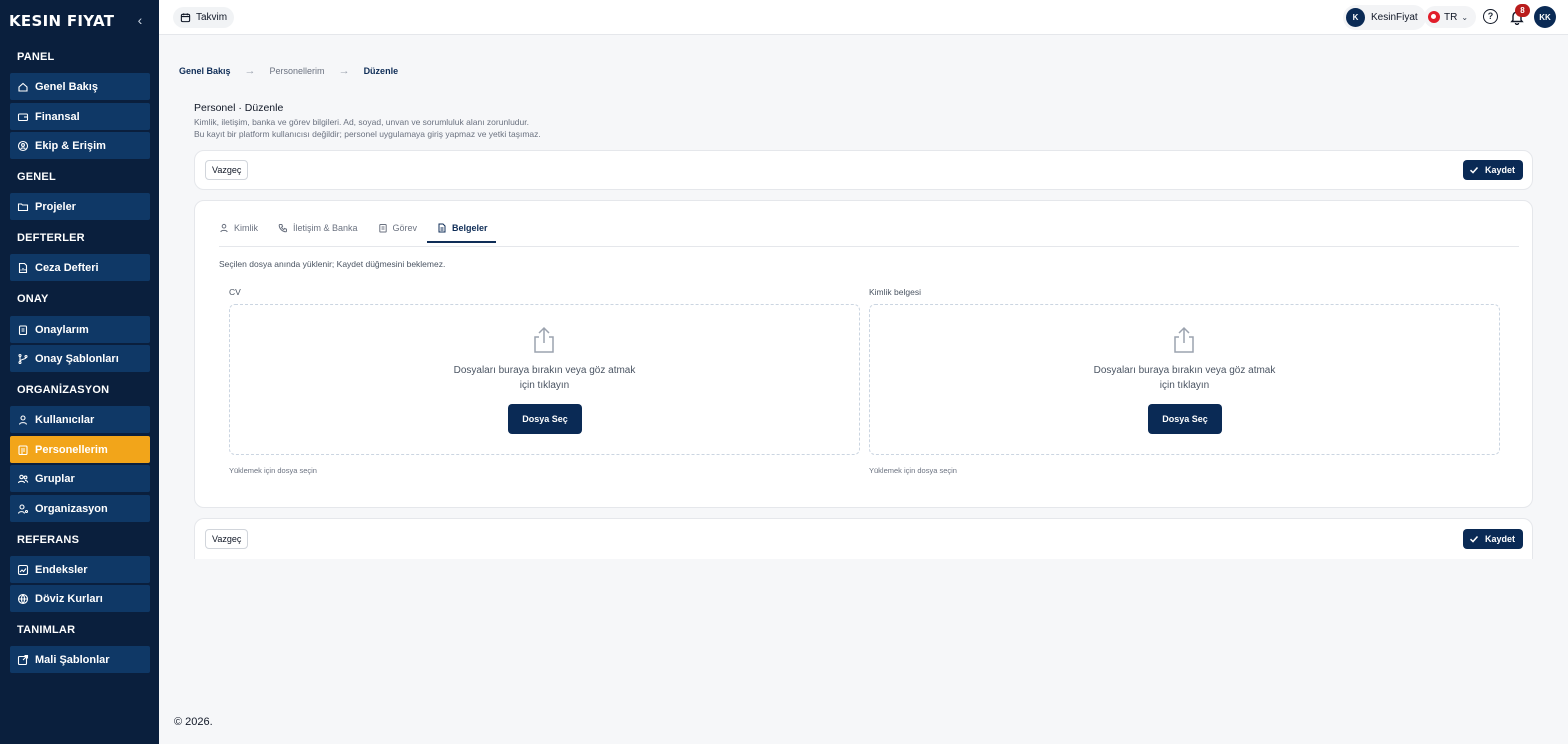  Describe the element at coordinates (1355, 17) in the screenshot. I see `account-avatar: K` at that location.